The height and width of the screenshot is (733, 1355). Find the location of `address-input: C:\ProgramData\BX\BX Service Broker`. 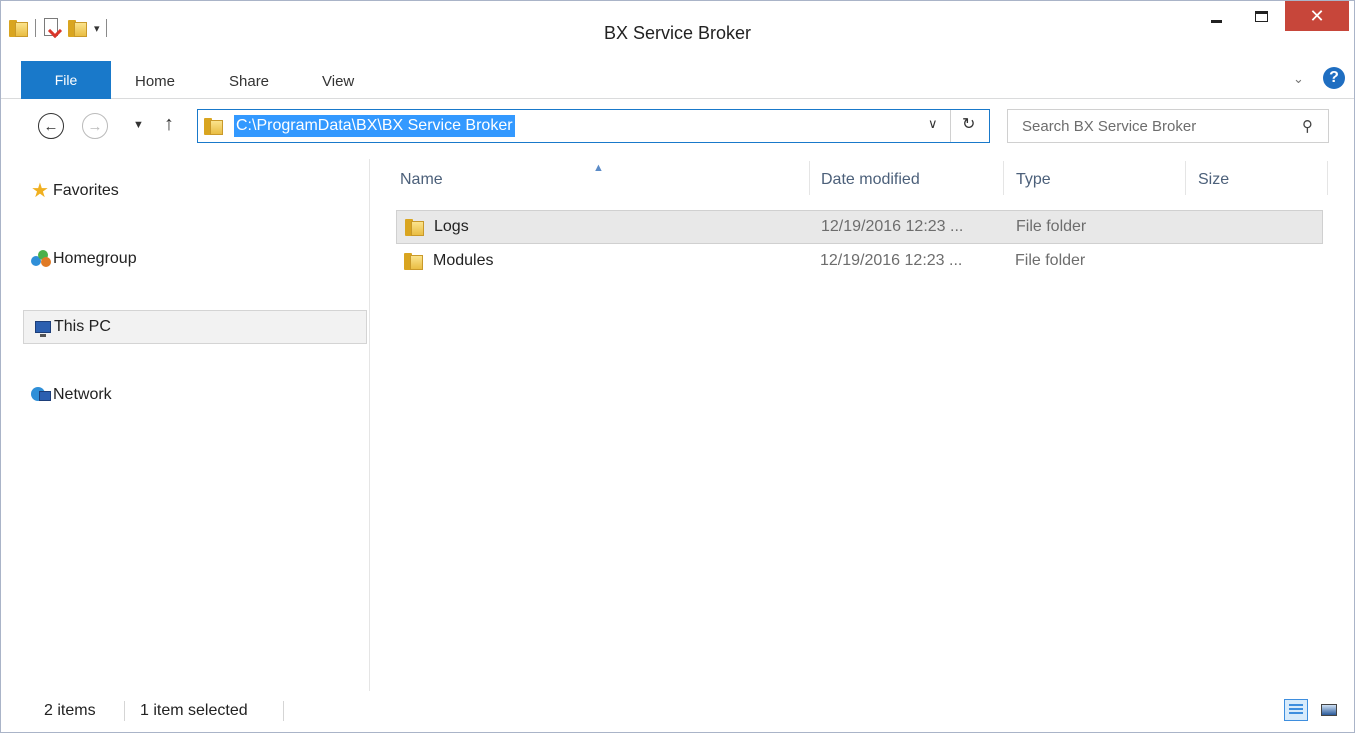

address-input: C:\ProgramData\BX\BX Service Broker is located at coordinates (374, 126).